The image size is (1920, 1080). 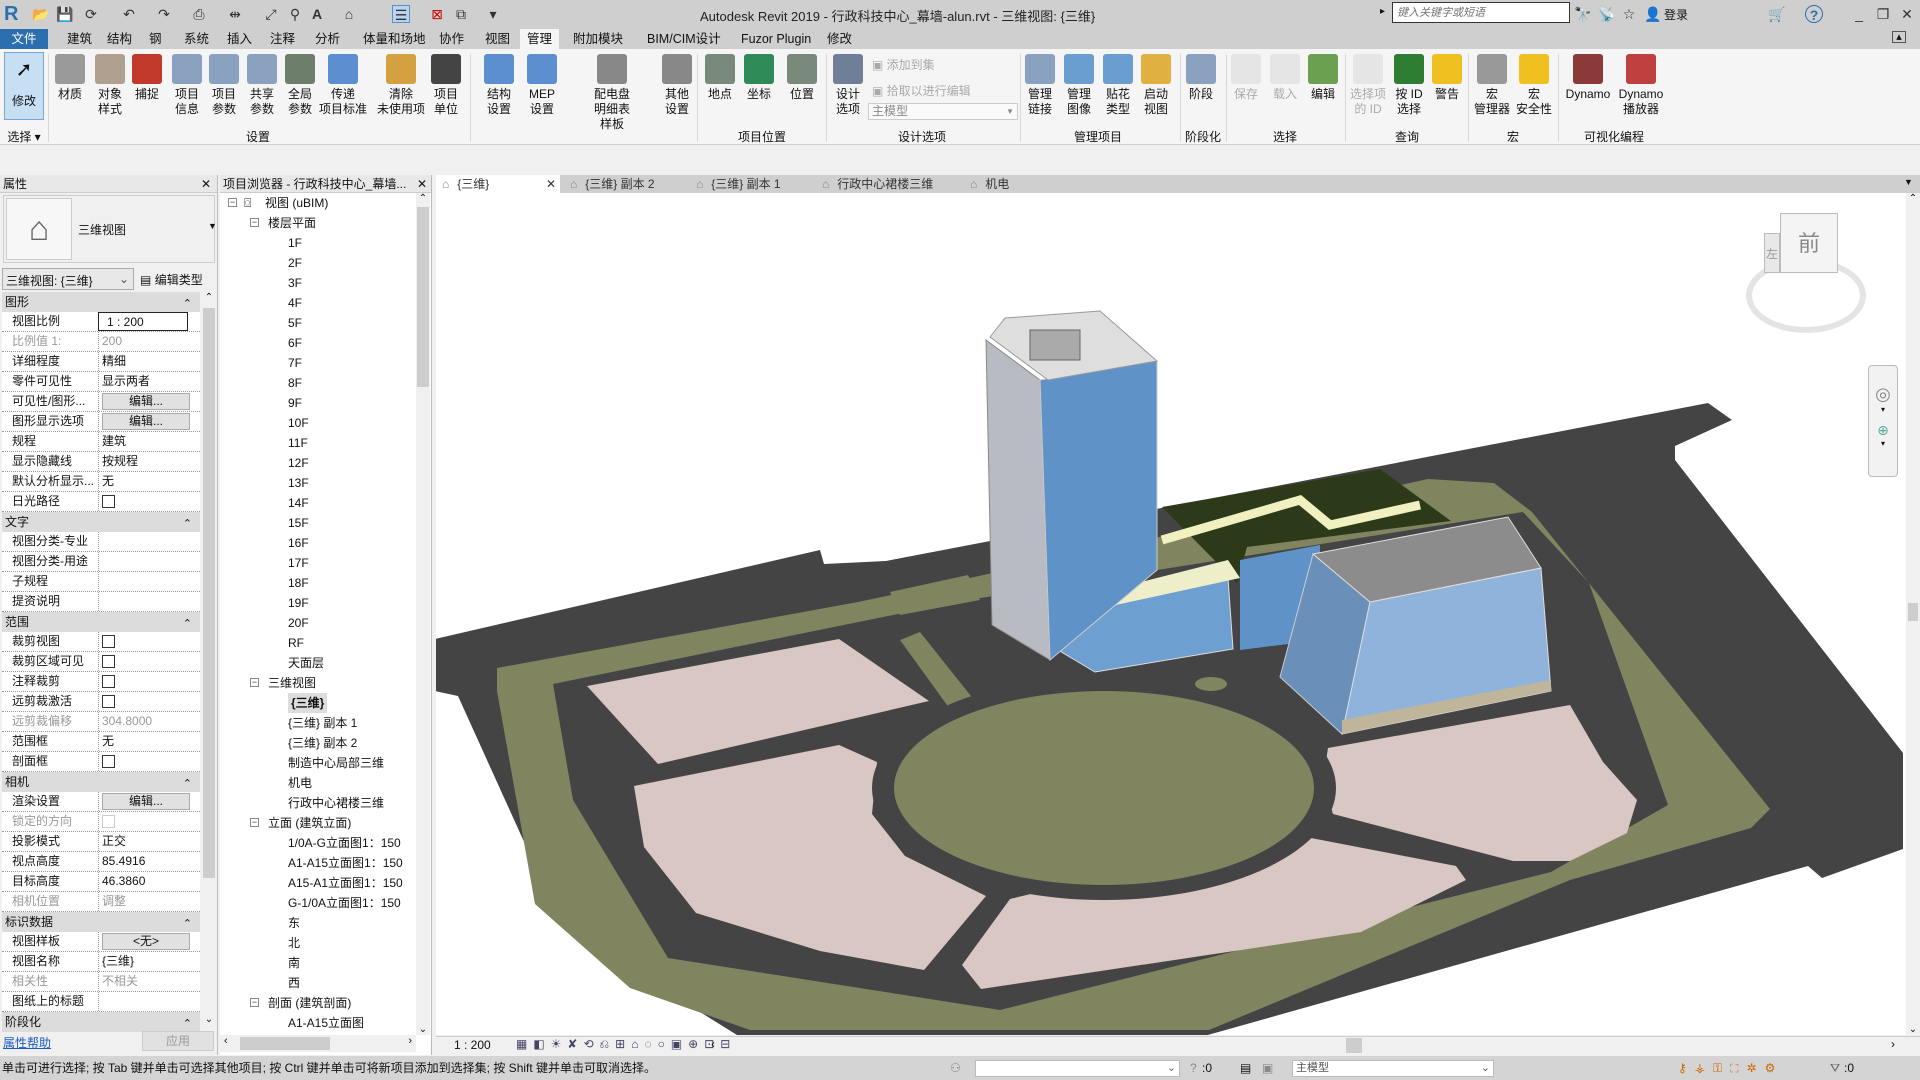 I want to click on tree-item: G-1/0A立面图1：150, so click(x=344, y=903).